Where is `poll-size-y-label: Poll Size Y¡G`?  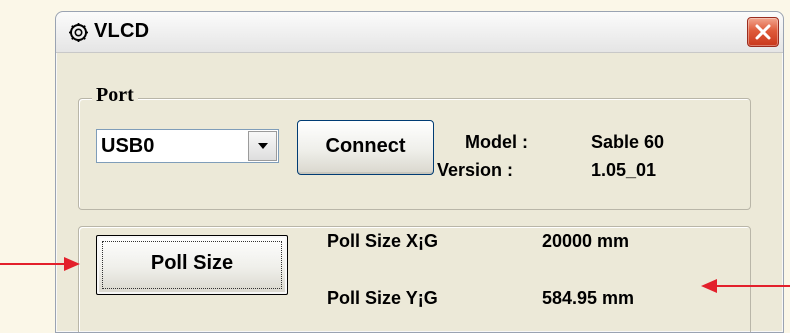 poll-size-y-label: Poll Size Y¡G is located at coordinates (382, 298).